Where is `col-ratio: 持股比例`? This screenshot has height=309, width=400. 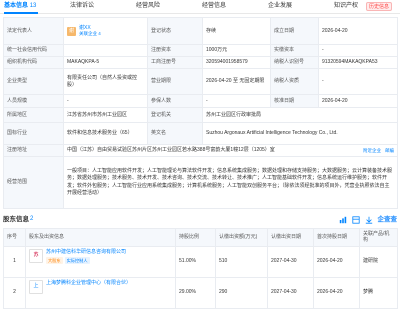 col-ratio: 持股比例 is located at coordinates (195, 237).